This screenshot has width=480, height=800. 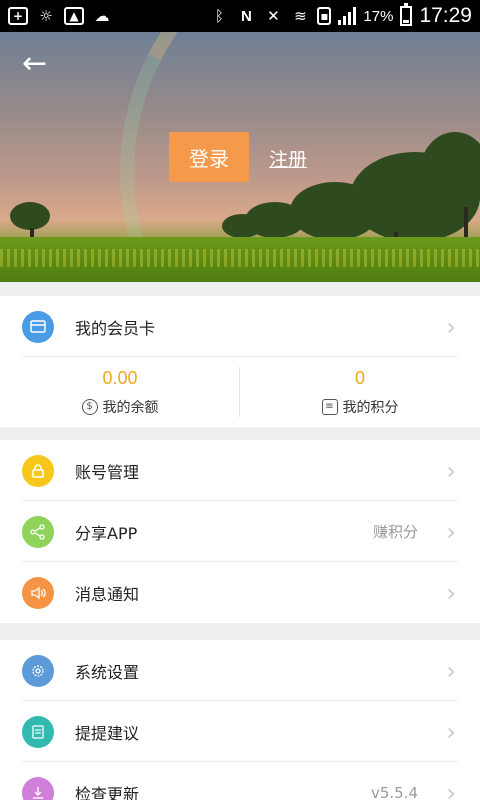 I want to click on register-link: 注册, so click(x=288, y=158).